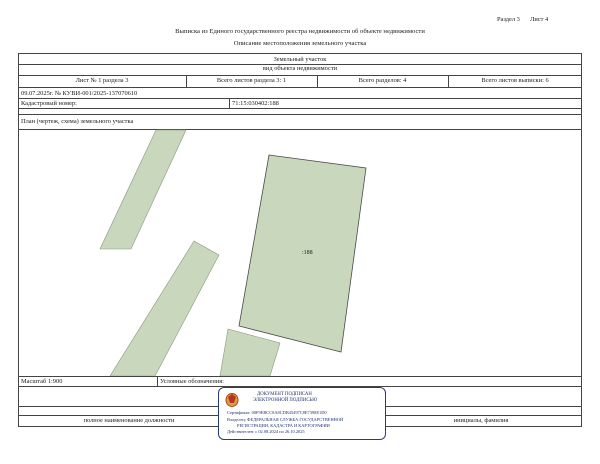  Describe the element at coordinates (300, 59) in the screenshot. I see `object-type: Земельный участок` at that location.